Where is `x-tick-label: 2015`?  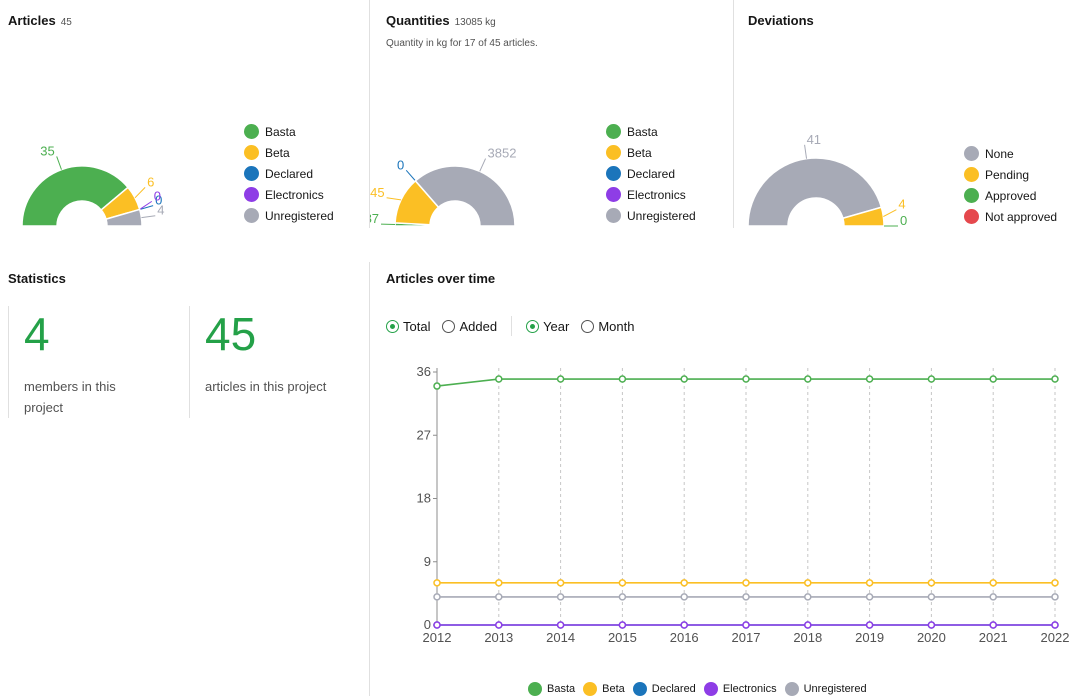 x-tick-label: 2015 is located at coordinates (622, 637).